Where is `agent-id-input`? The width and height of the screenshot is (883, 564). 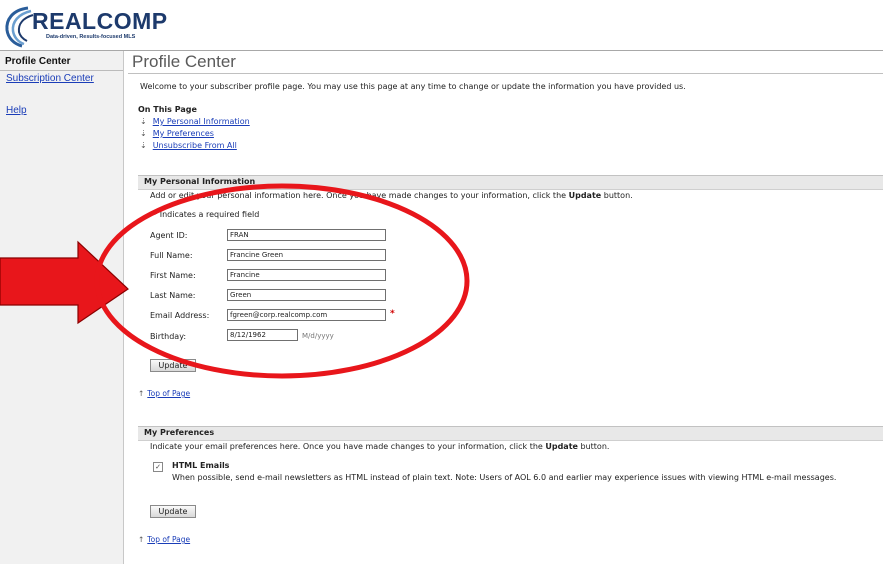
agent-id-input is located at coordinates (306, 235).